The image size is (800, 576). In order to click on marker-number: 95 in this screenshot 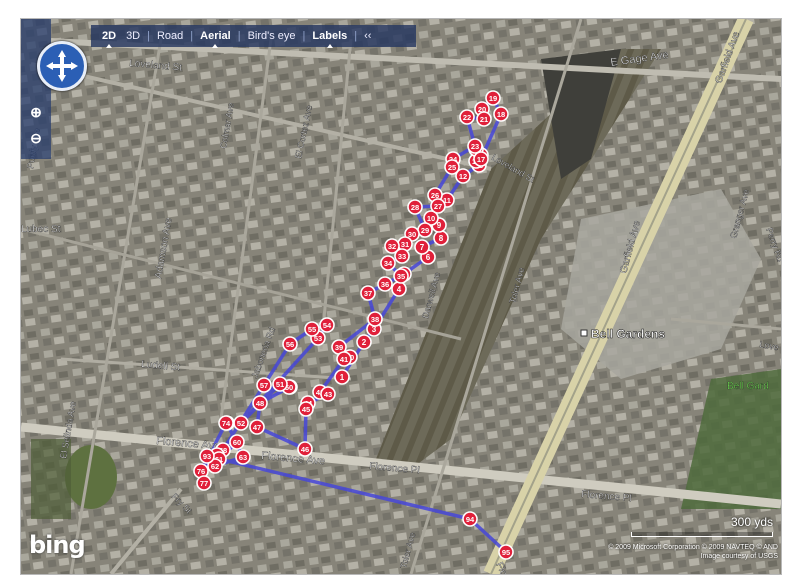, I will do `click(506, 552)`.